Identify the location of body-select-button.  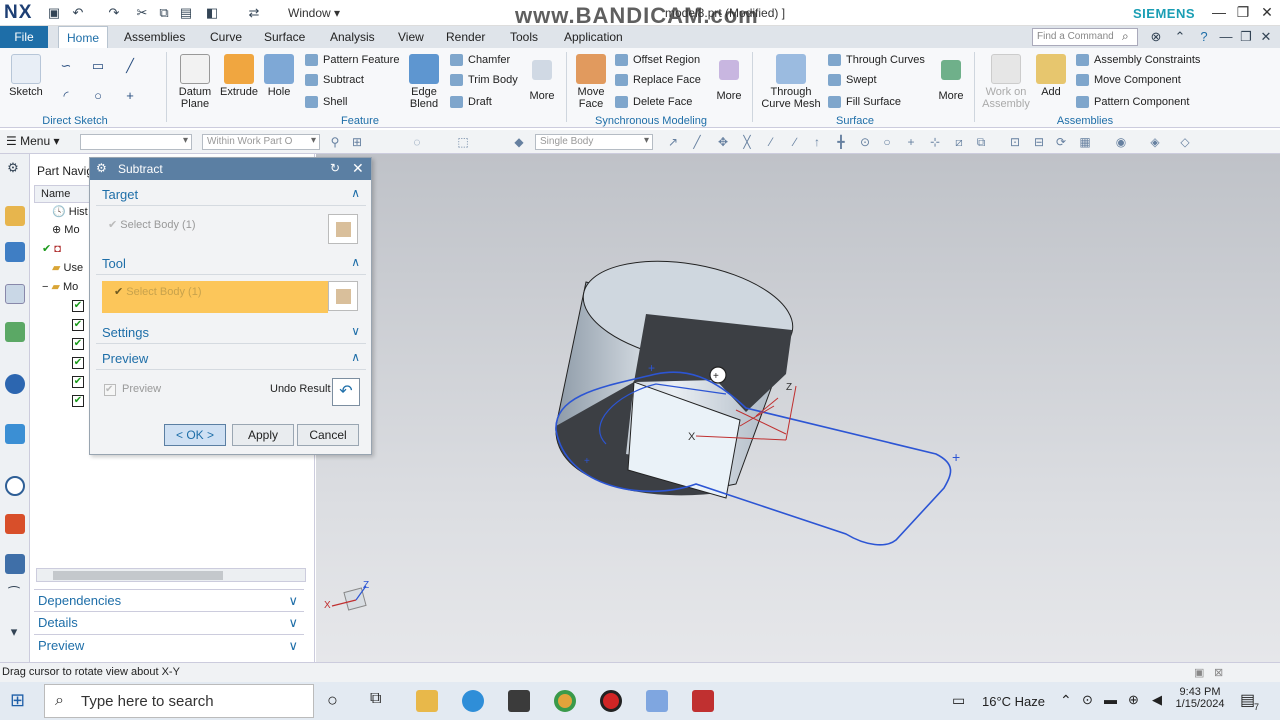
(343, 296).